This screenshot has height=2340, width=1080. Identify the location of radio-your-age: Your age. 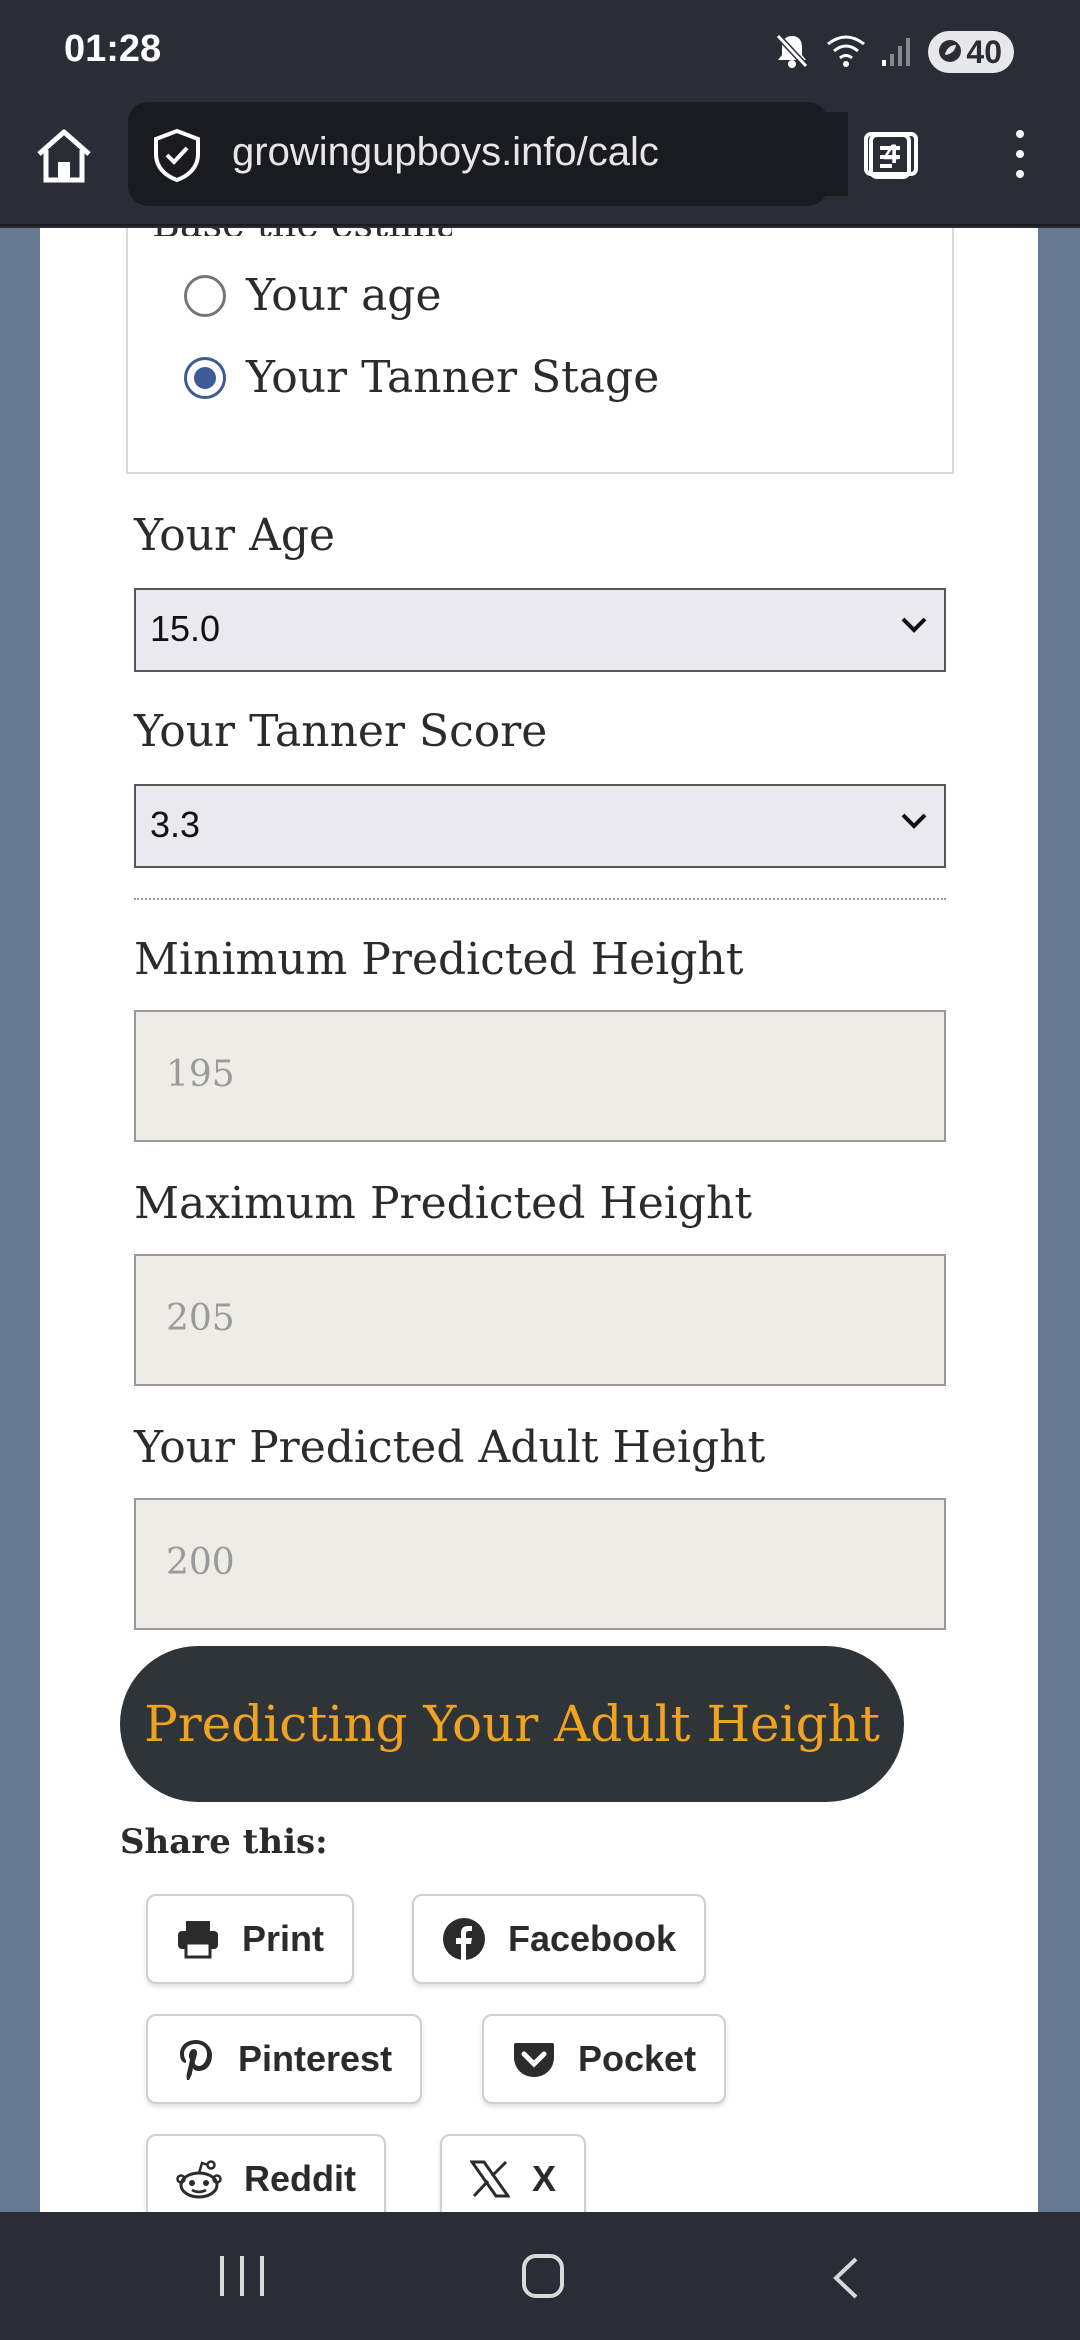
(313, 295).